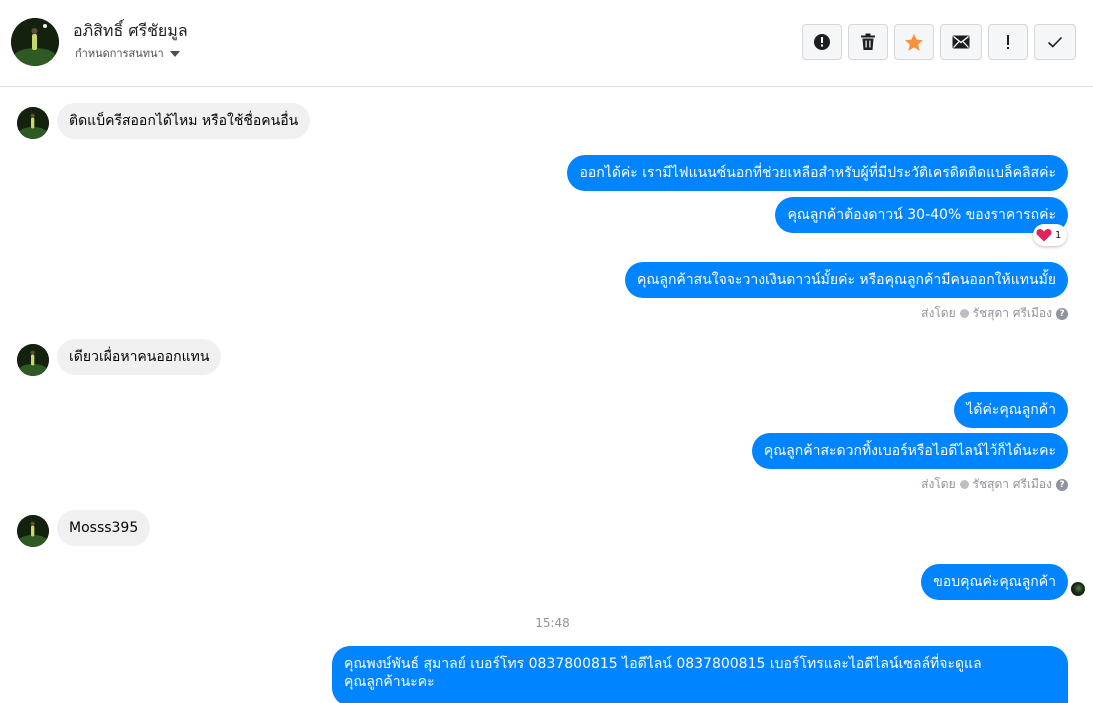 This screenshot has width=1093, height=703. I want to click on trash-icon, so click(868, 41).